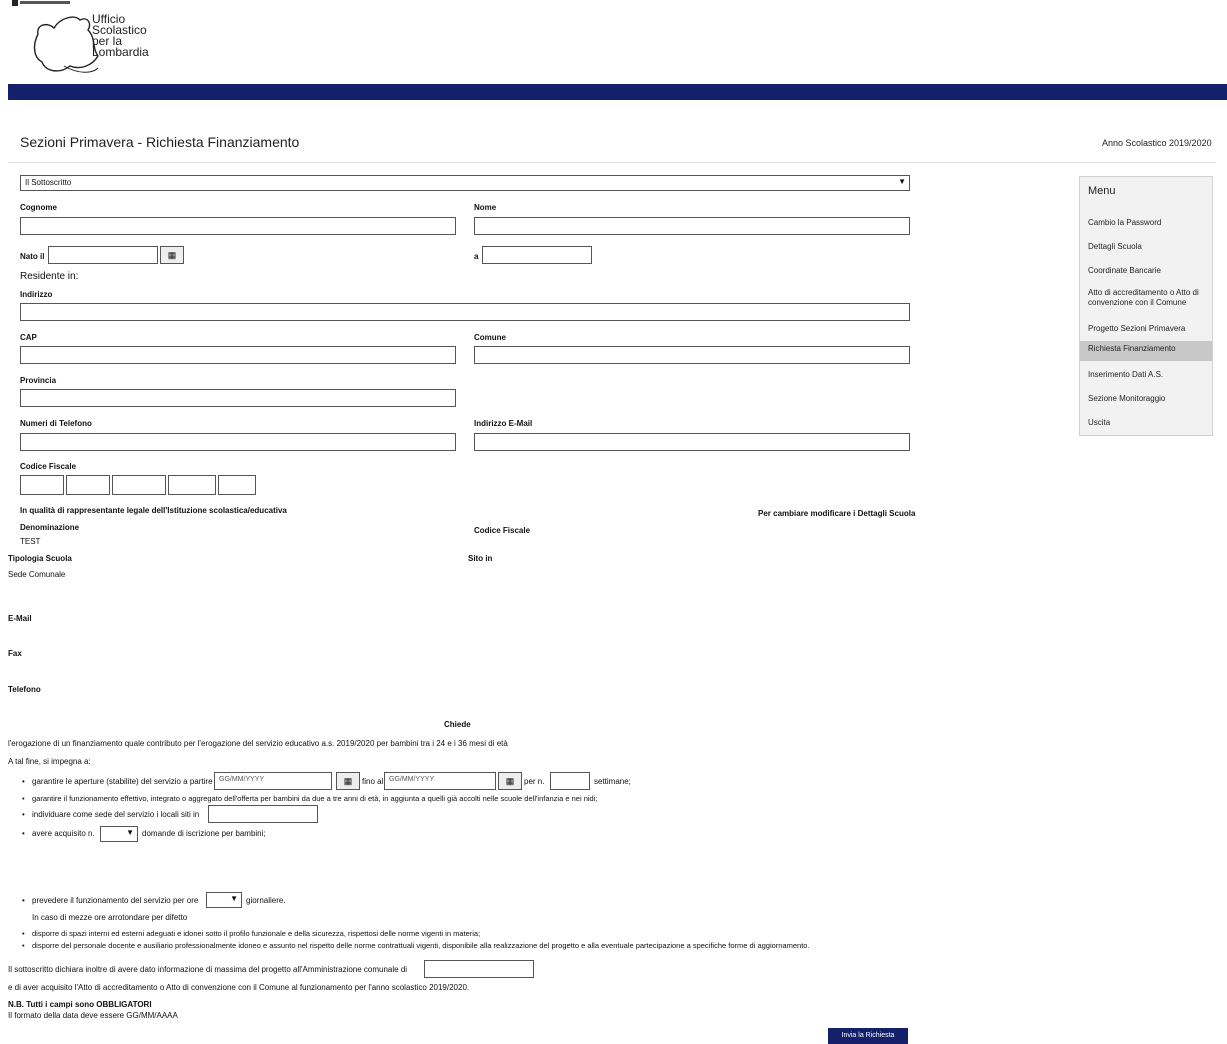 The image size is (1227, 1044). Describe the element at coordinates (266, 900) in the screenshot. I see `bullet-5-text2: giornaliere.` at that location.